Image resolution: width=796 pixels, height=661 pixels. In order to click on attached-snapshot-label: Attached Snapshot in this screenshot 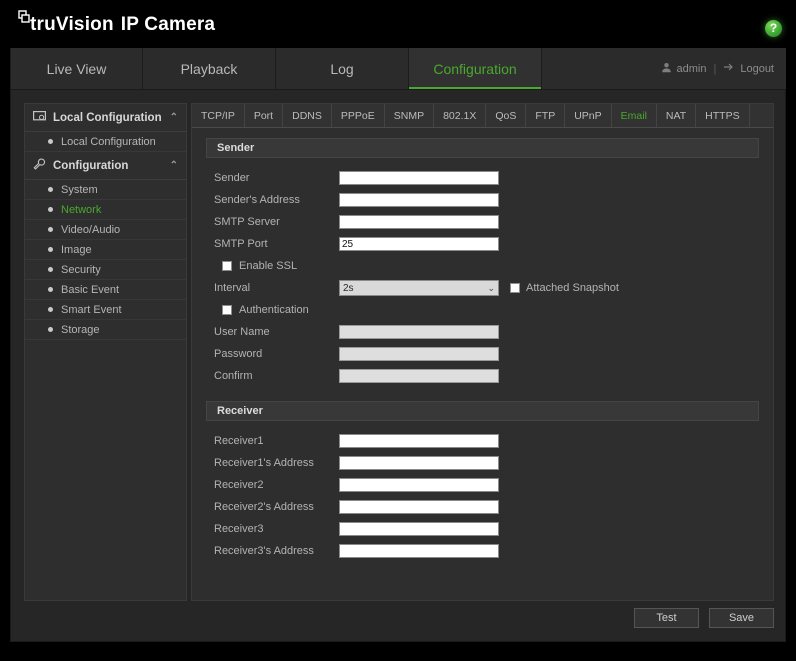, I will do `click(572, 288)`.